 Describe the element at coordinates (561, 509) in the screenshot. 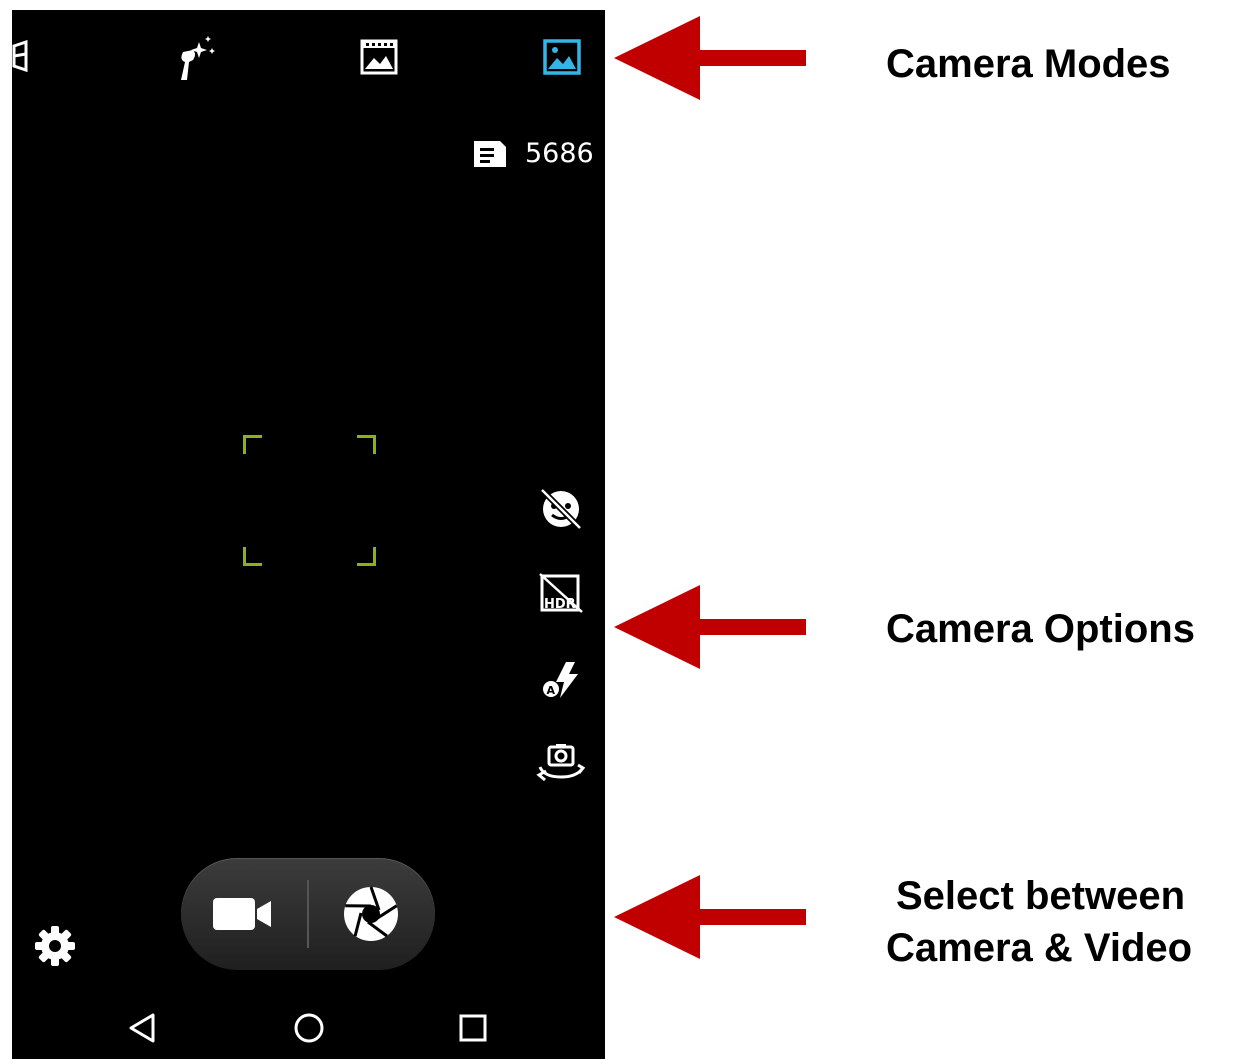

I see `face-detection-off-icon` at that location.